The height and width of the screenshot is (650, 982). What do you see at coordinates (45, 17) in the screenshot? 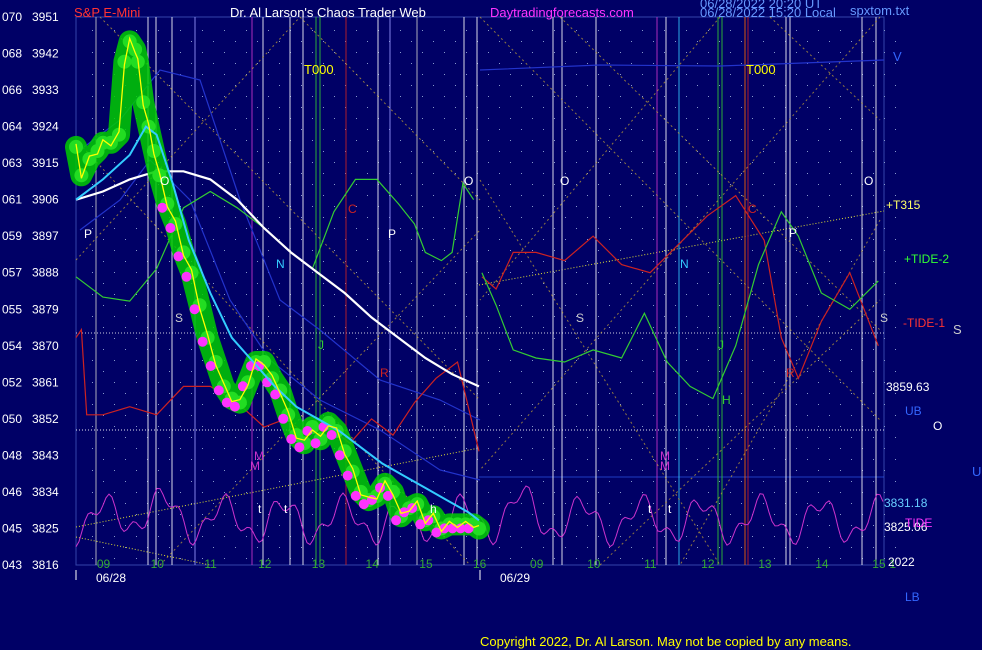
I see `y-tick-price: 3951` at bounding box center [45, 17].